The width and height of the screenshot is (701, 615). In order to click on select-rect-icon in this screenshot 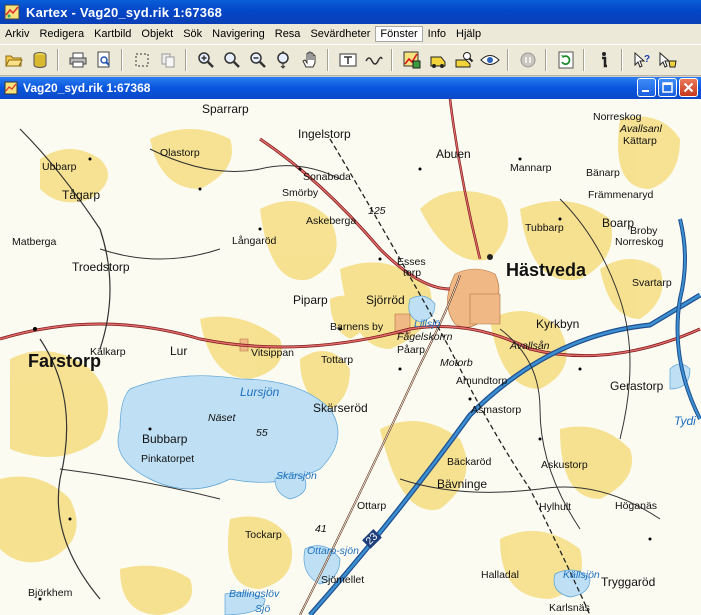, I will do `click(142, 60)`.